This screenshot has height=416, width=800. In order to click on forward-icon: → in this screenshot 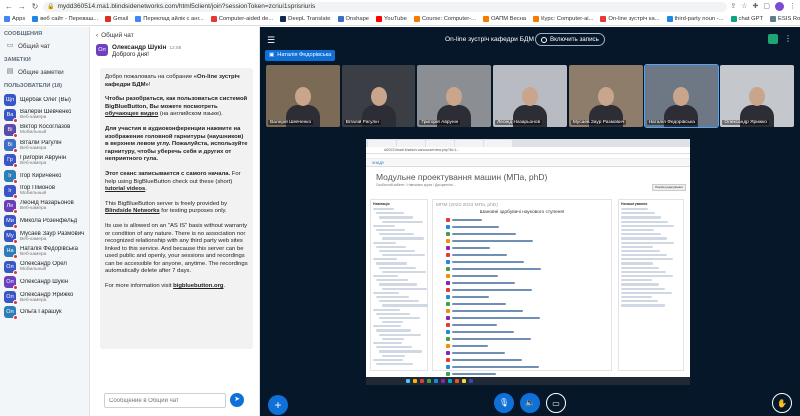, I will do `click(22, 7)`.